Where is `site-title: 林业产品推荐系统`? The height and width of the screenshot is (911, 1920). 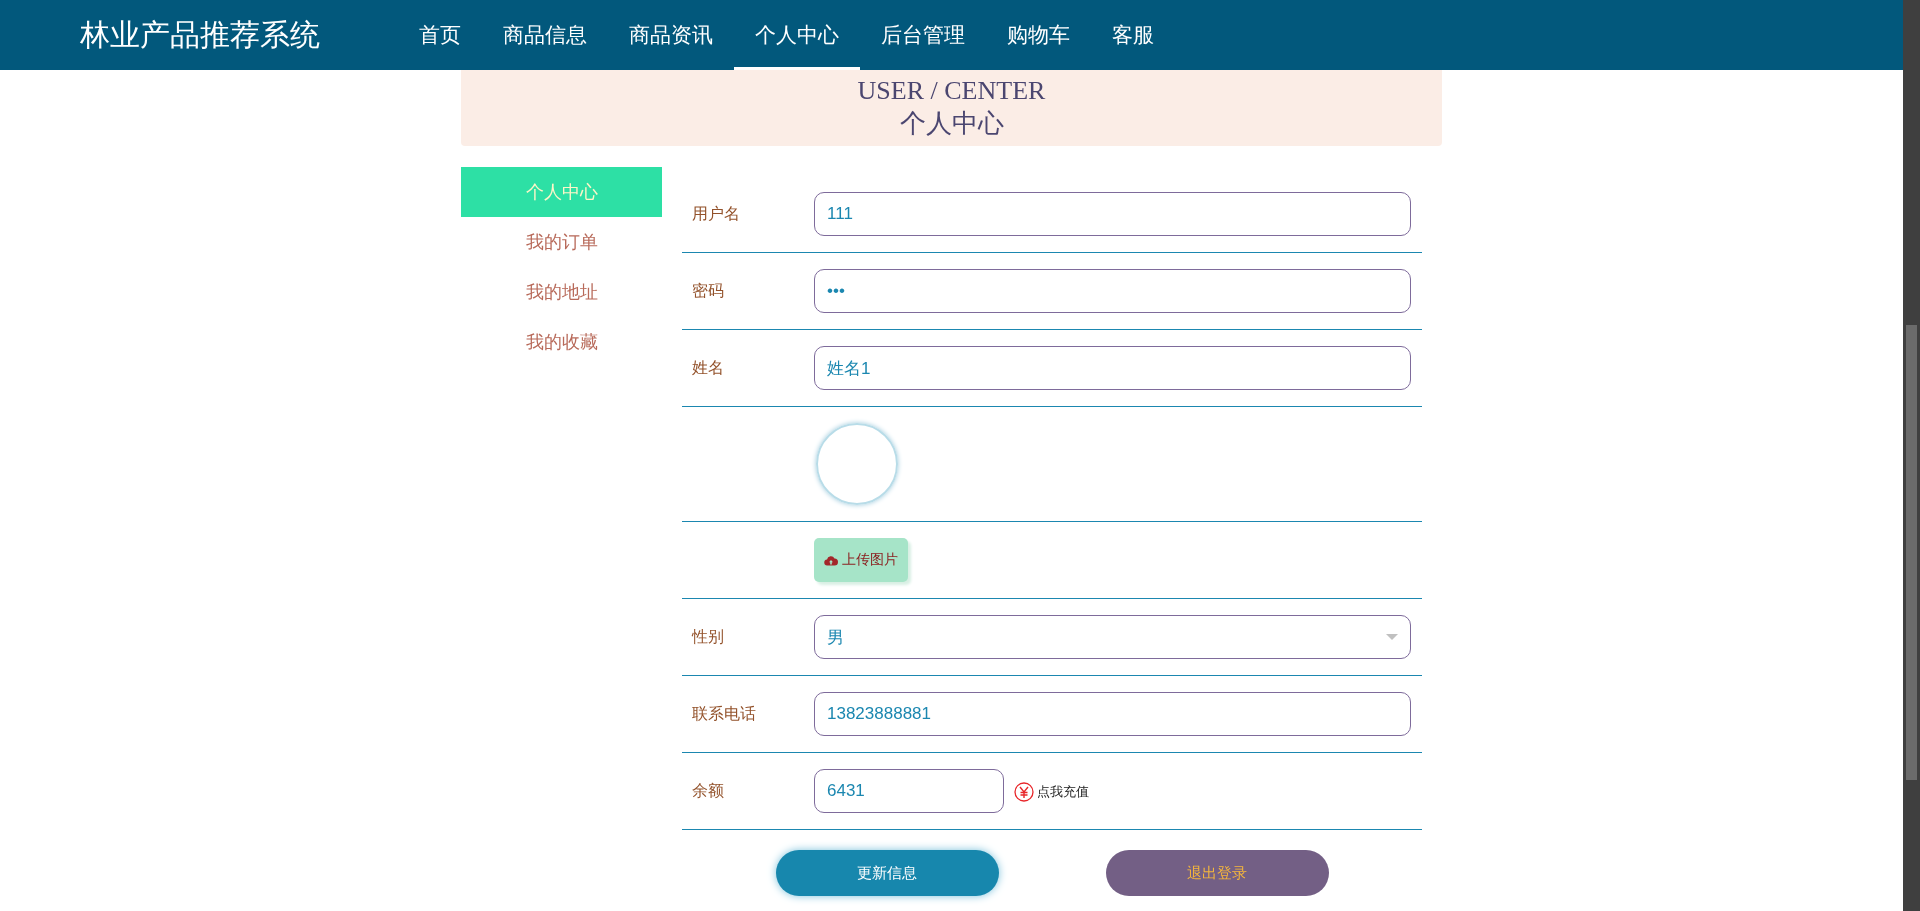
site-title: 林业产品推荐系统 is located at coordinates (200, 34).